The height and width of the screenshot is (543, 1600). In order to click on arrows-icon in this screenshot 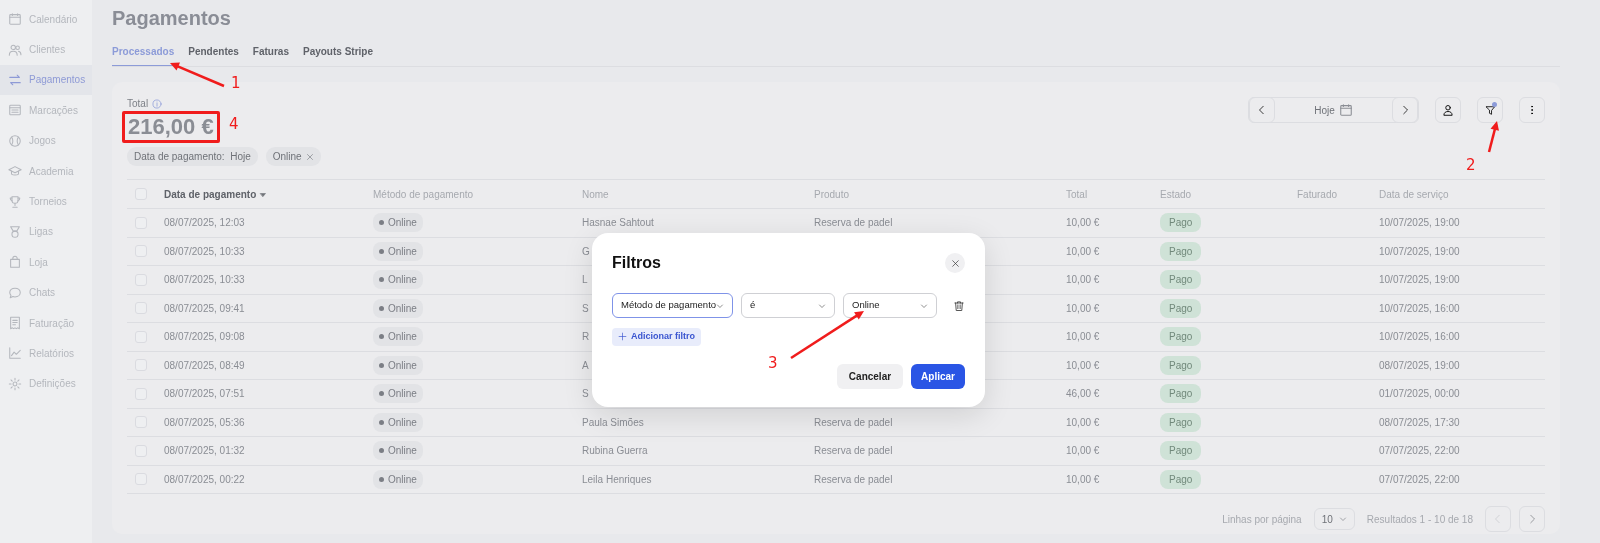, I will do `click(15, 79)`.